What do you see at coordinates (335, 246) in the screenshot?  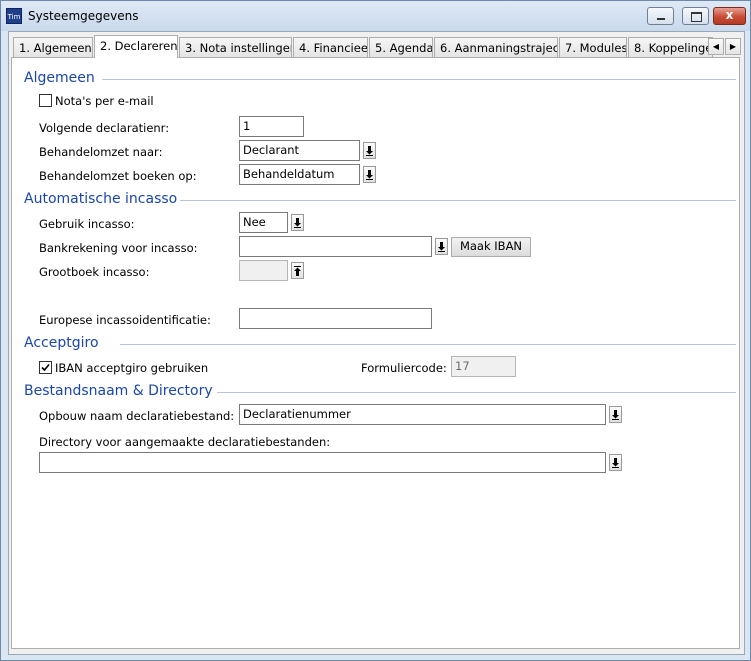 I see `bankrekening-select` at bounding box center [335, 246].